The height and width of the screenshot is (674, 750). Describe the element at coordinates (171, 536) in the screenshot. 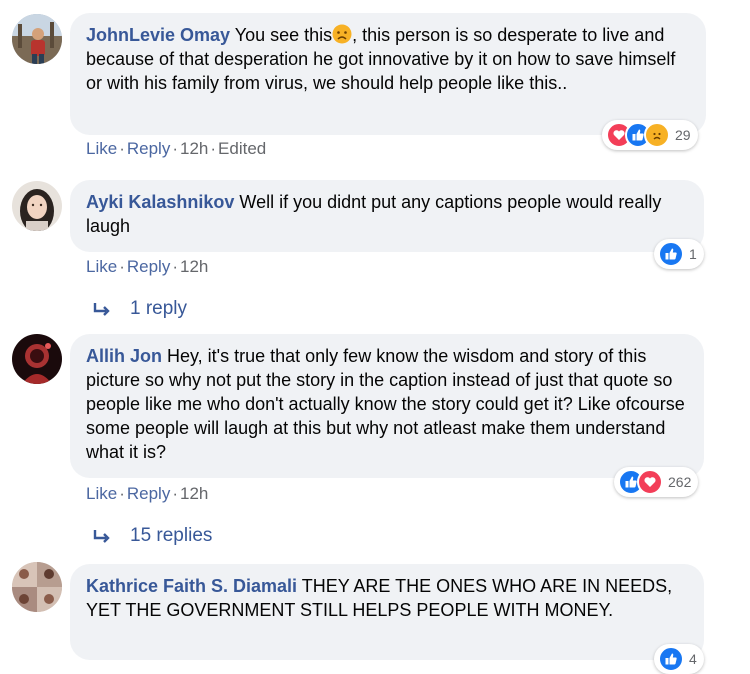

I see `replies-count: 15 replies` at that location.